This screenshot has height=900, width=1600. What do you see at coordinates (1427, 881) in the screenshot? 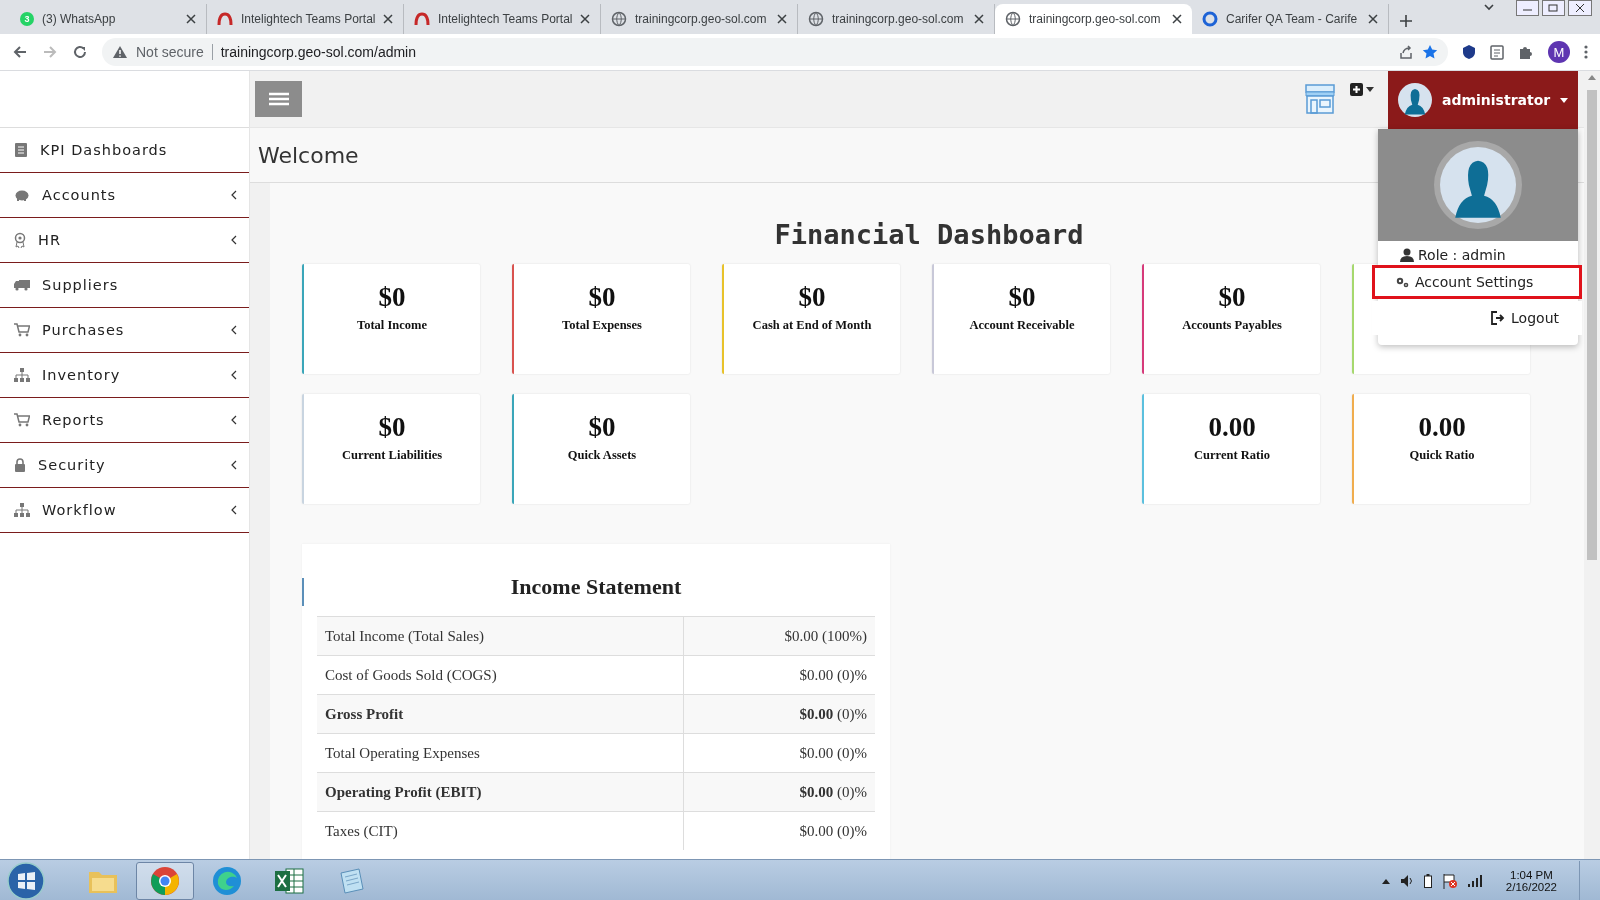
I see `battery-icon` at bounding box center [1427, 881].